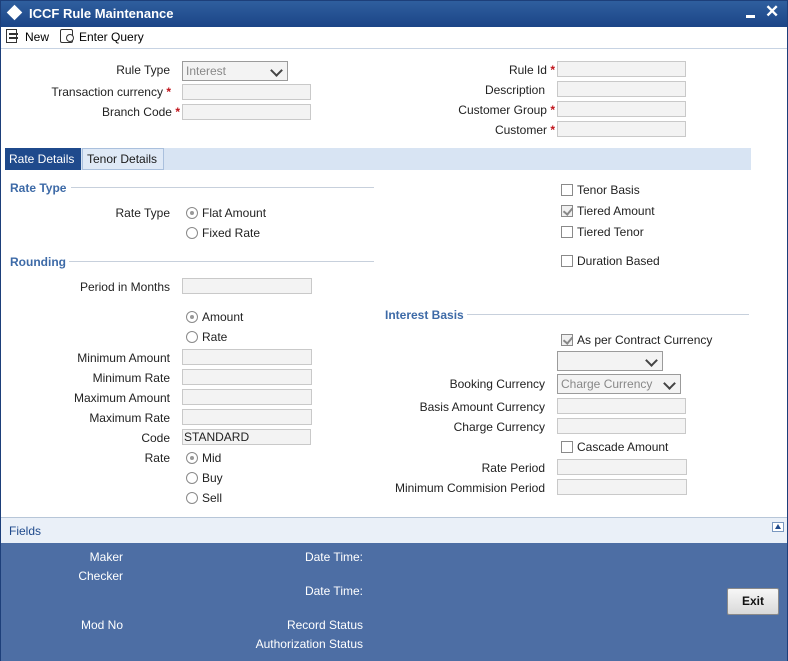  Describe the element at coordinates (140, 112) in the screenshot. I see `branch-code-label: Branch Code *` at that location.